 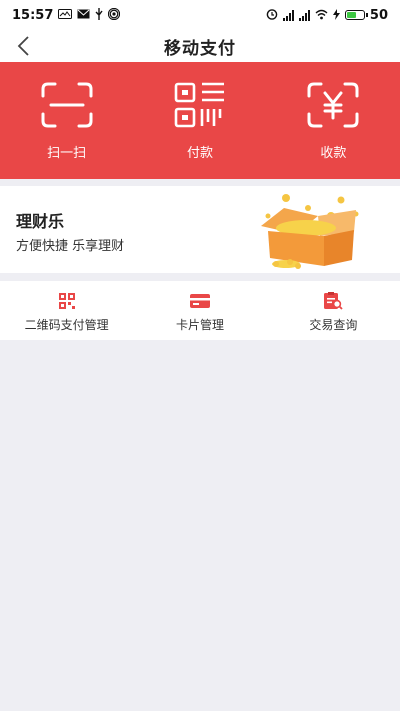 What do you see at coordinates (333, 301) in the screenshot?
I see `transaction-search-icon` at bounding box center [333, 301].